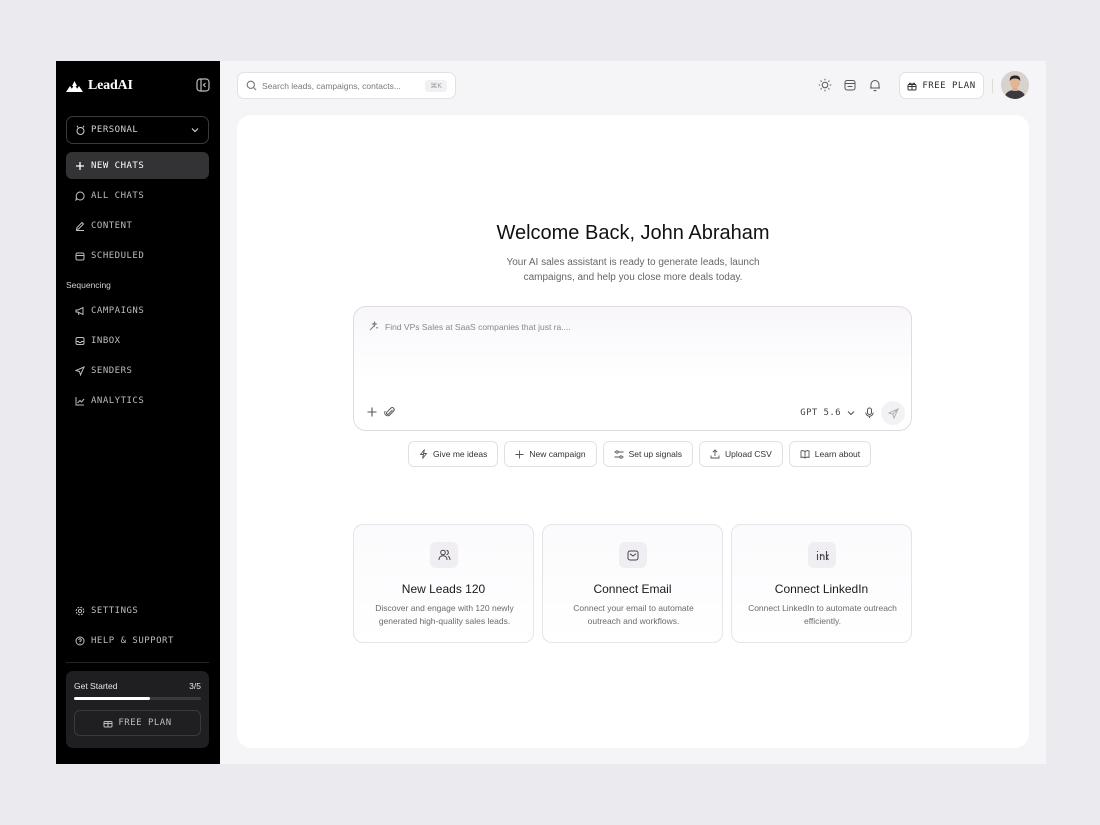  Describe the element at coordinates (110, 85) in the screenshot. I see `app-name: LeadAI` at that location.